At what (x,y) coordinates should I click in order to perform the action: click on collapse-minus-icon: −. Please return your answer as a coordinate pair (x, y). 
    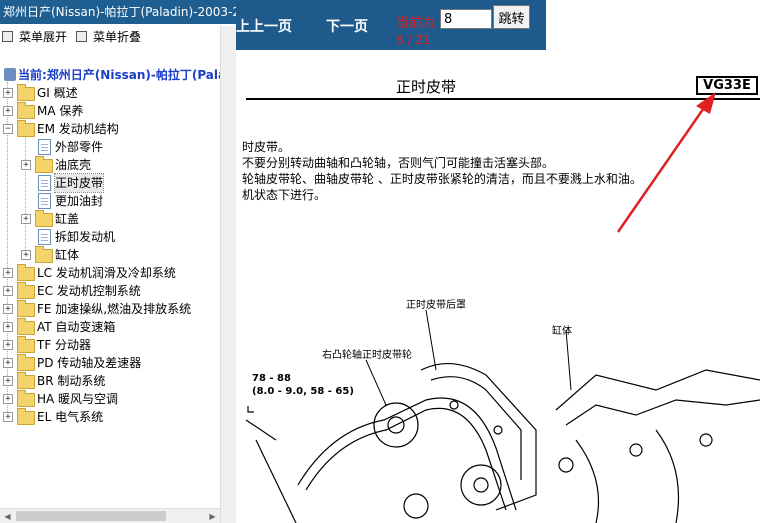
    Looking at the image, I should click on (8, 129).